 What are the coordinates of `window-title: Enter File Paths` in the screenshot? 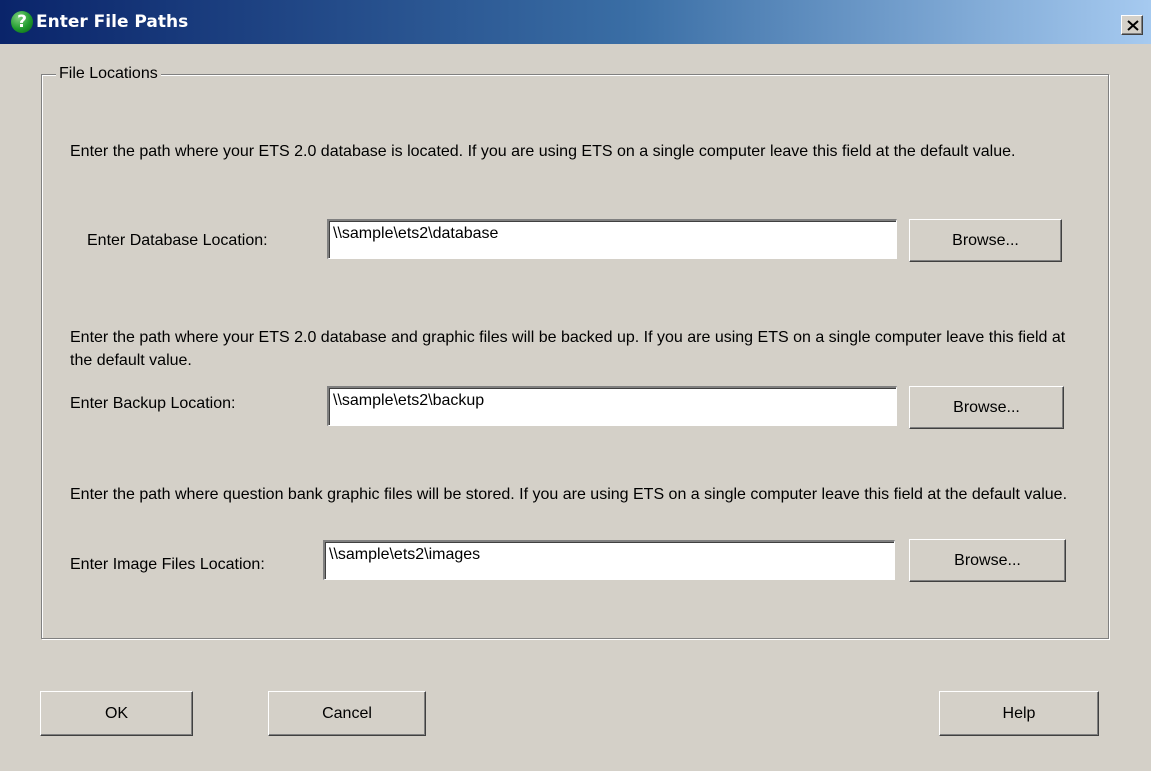 It's located at (112, 22).